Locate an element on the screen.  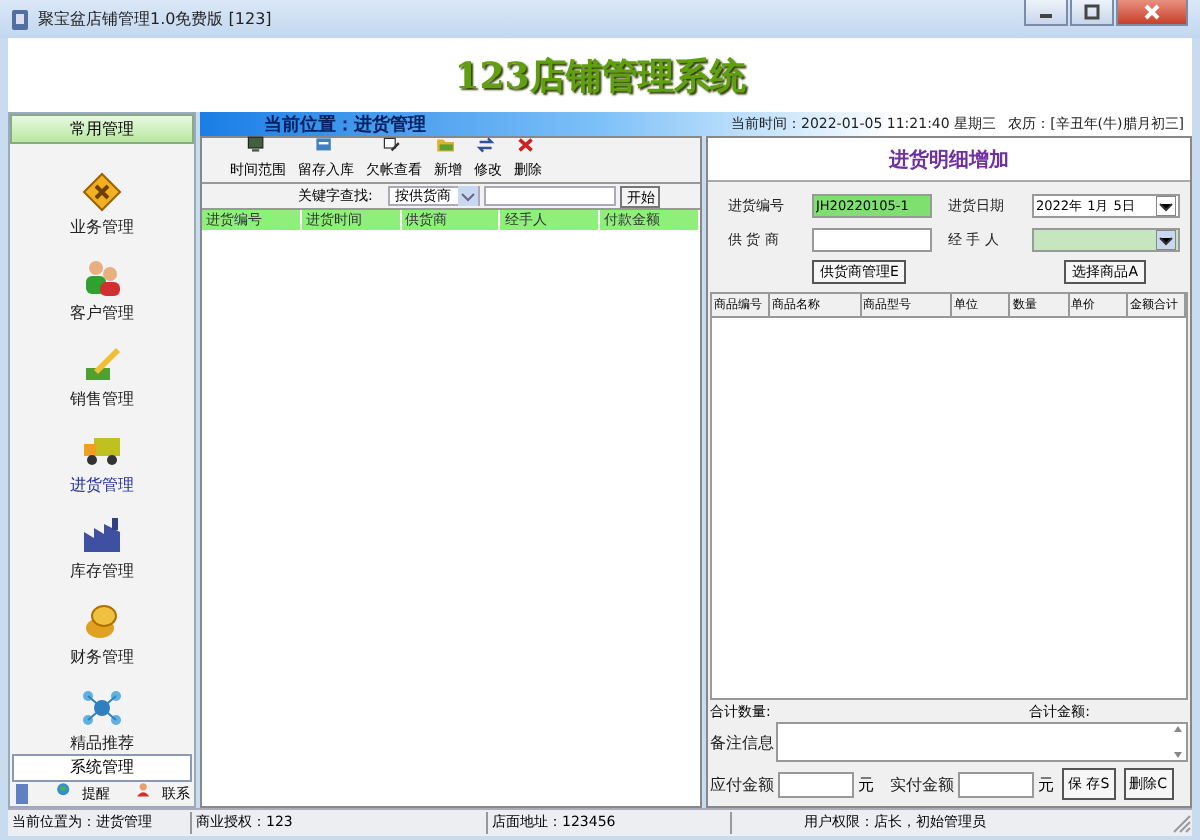
sidebar-header: 常用管理 is located at coordinates (102, 128).